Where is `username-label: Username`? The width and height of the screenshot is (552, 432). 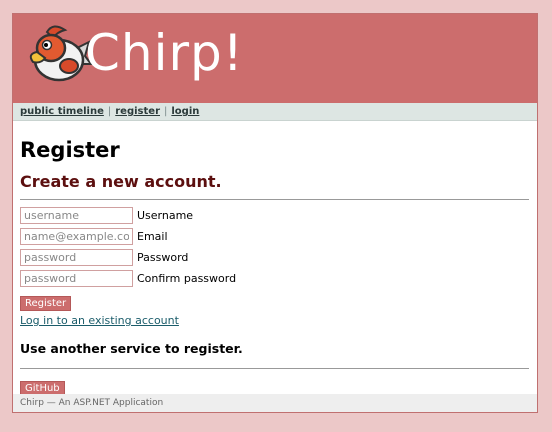
username-label: Username is located at coordinates (165, 215).